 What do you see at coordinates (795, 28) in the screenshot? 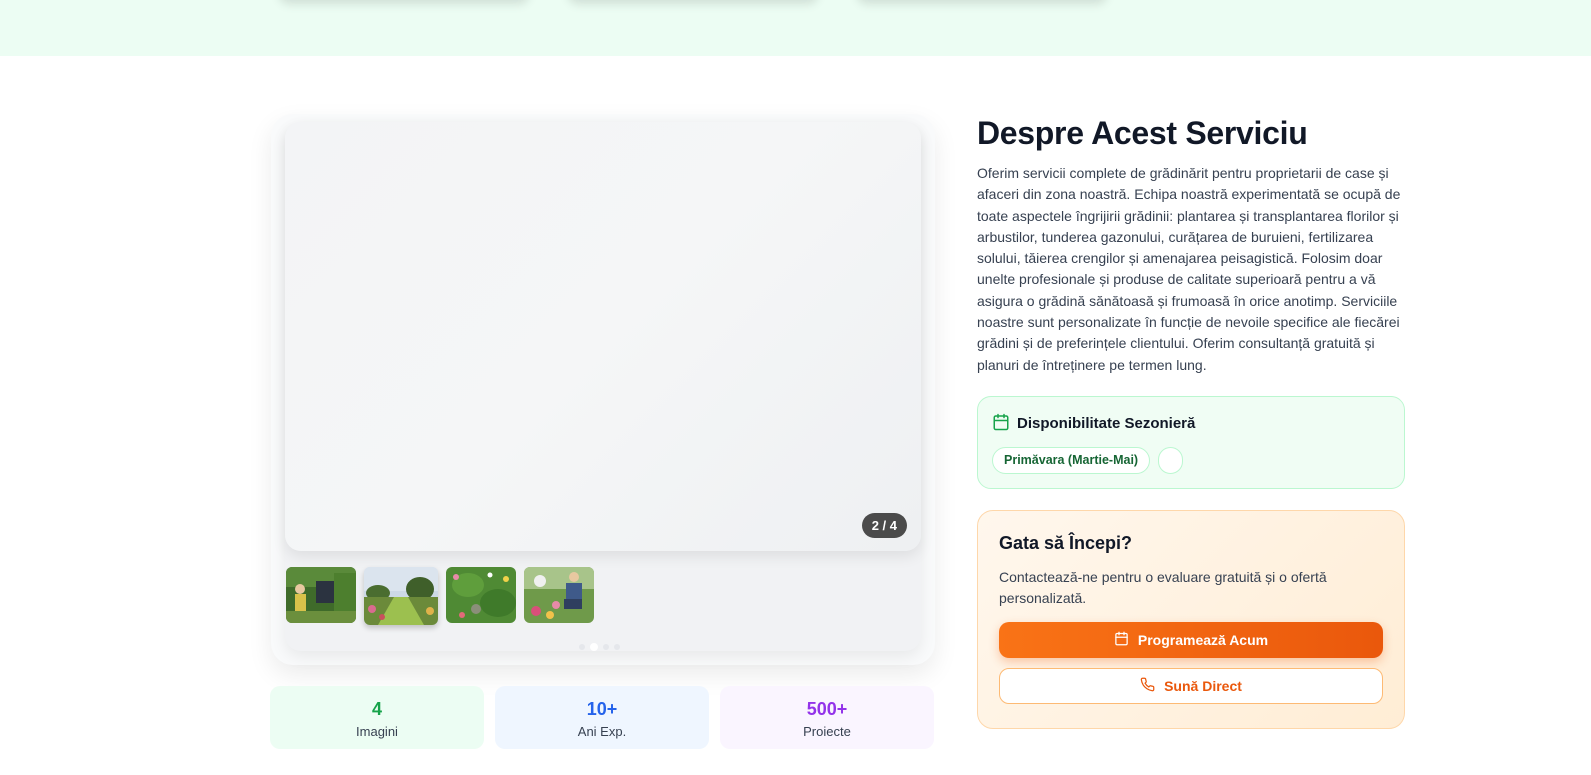
I see `top-band` at bounding box center [795, 28].